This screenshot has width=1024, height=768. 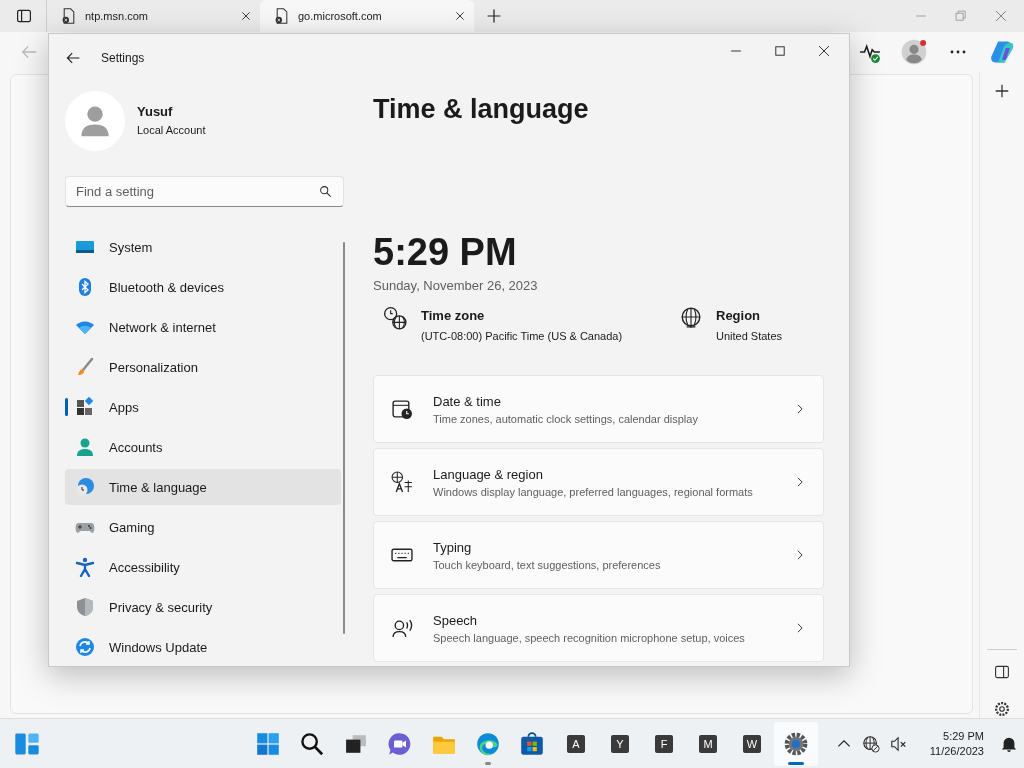 What do you see at coordinates (85, 407) in the screenshot?
I see `apps-icon` at bounding box center [85, 407].